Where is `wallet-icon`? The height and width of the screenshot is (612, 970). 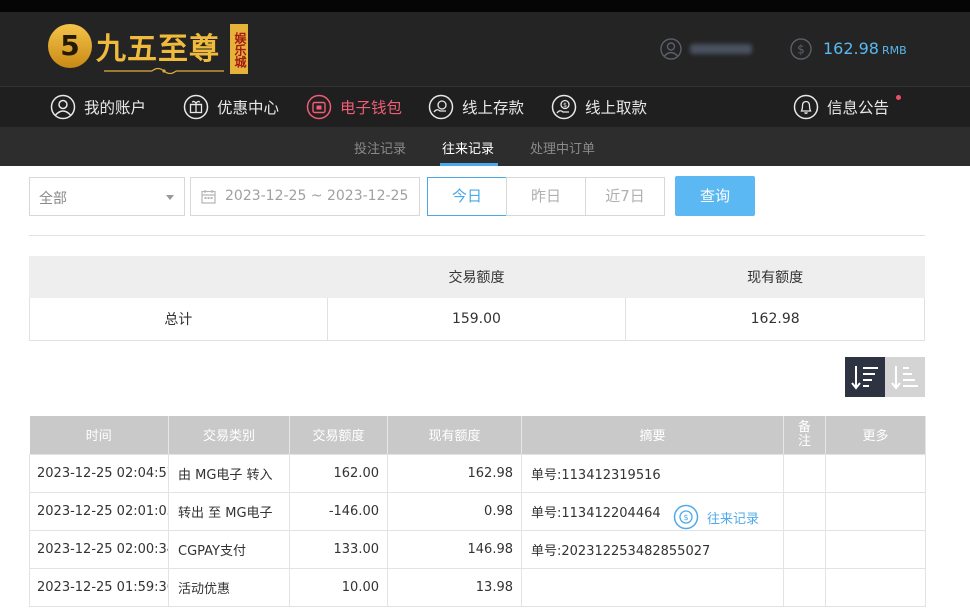
wallet-icon is located at coordinates (319, 107).